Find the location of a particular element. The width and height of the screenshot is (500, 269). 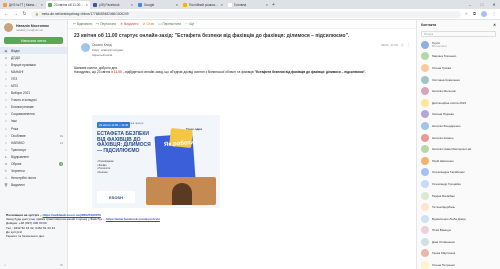

browser-tab: ДНЗ №77 | Кімната пошти✕ is located at coordinates (23, 5).